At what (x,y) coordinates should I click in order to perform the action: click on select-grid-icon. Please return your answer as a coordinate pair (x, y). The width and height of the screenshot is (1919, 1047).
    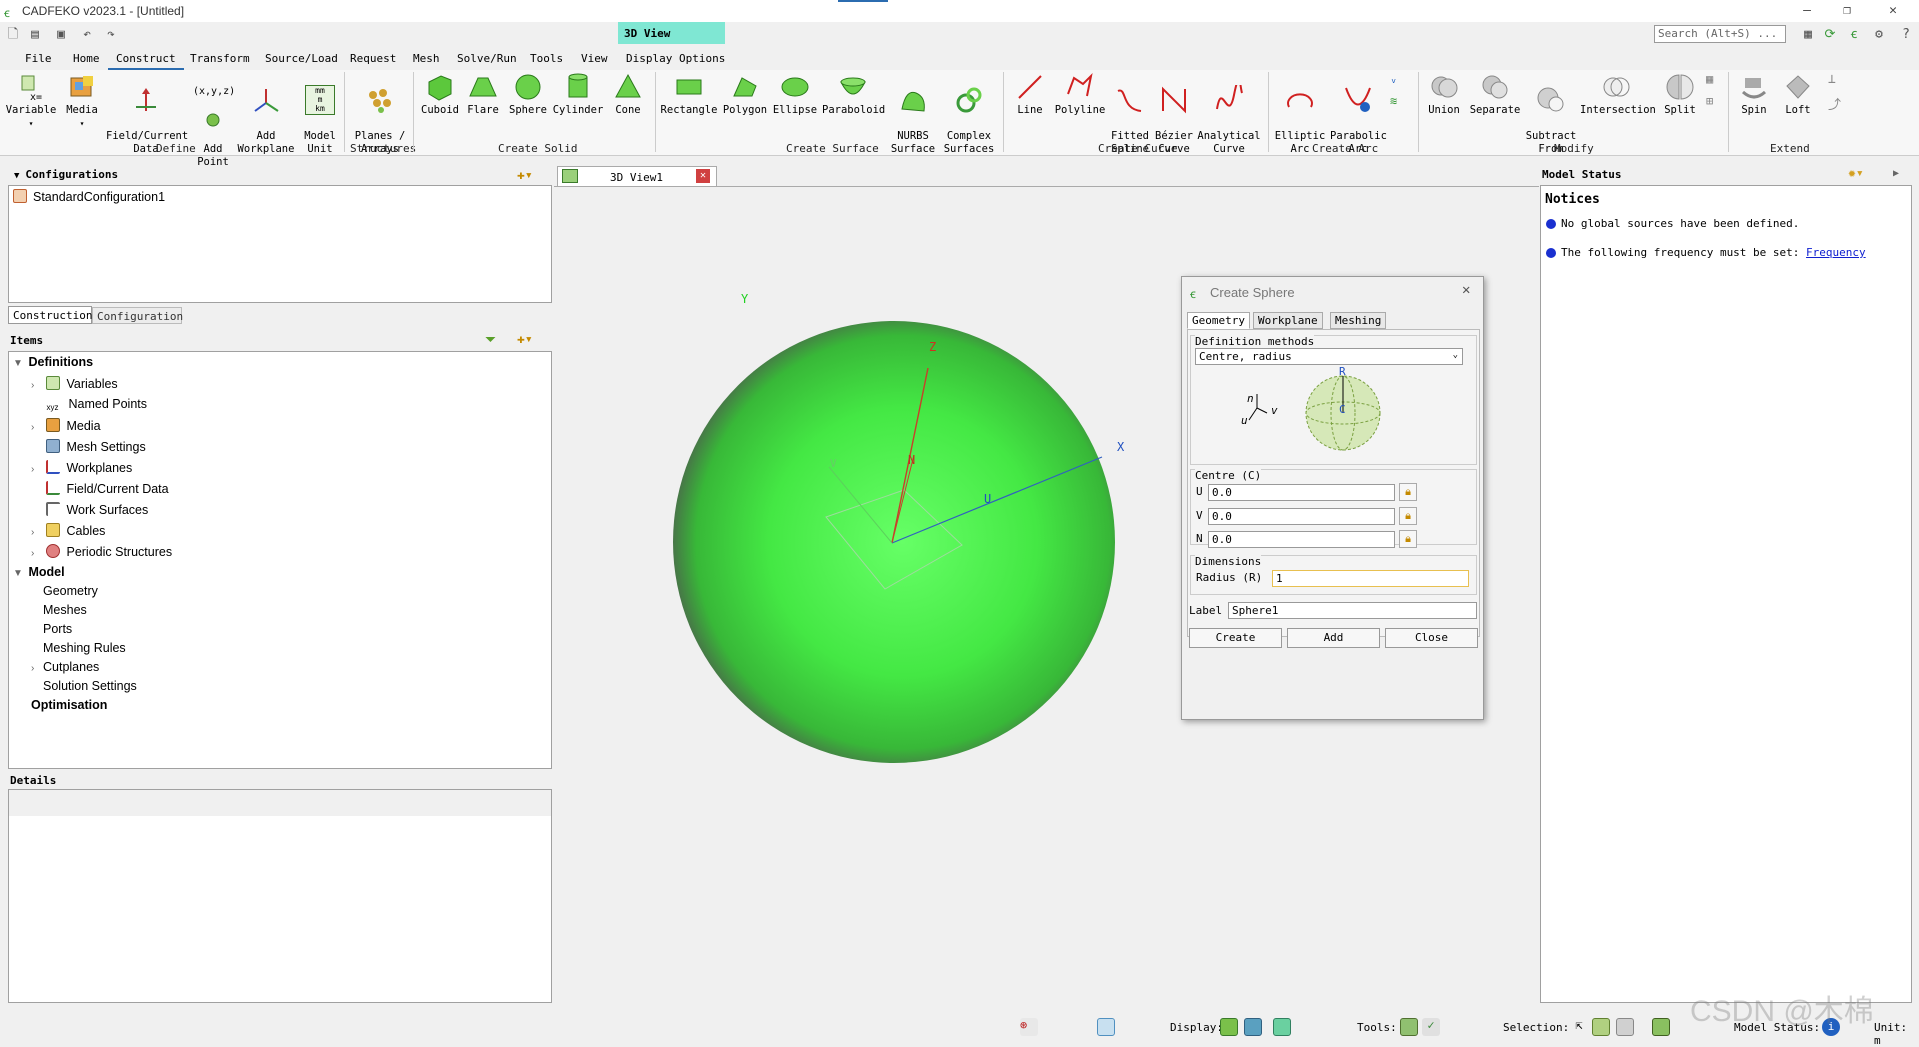
    Looking at the image, I should click on (1661, 1027).